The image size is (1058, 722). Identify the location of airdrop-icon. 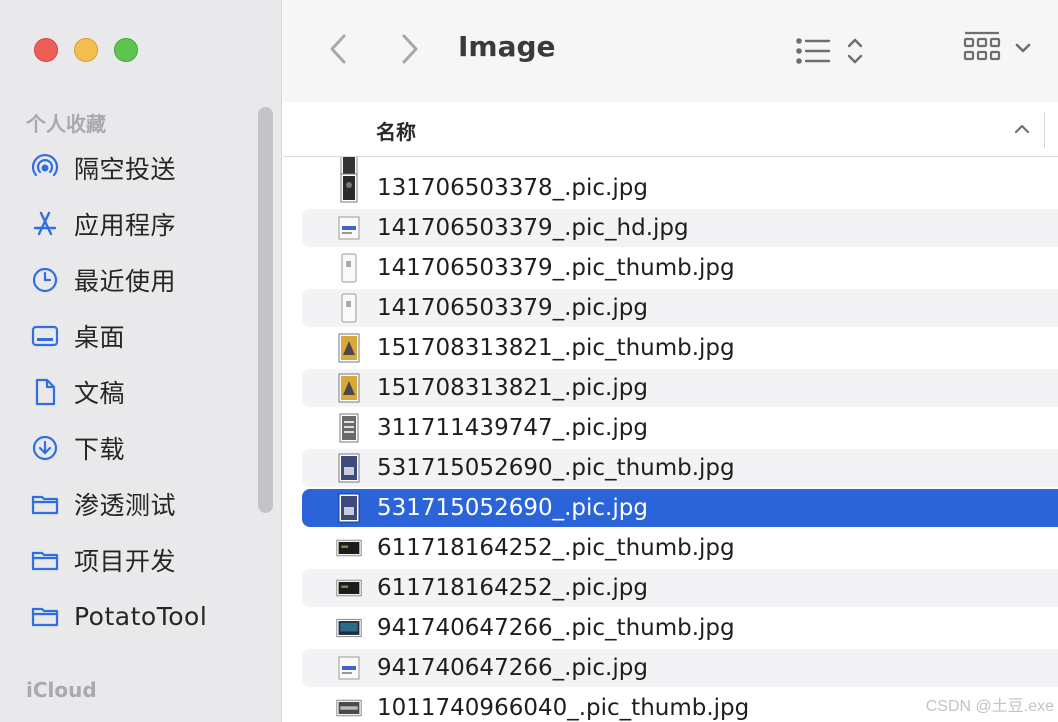
(45, 168).